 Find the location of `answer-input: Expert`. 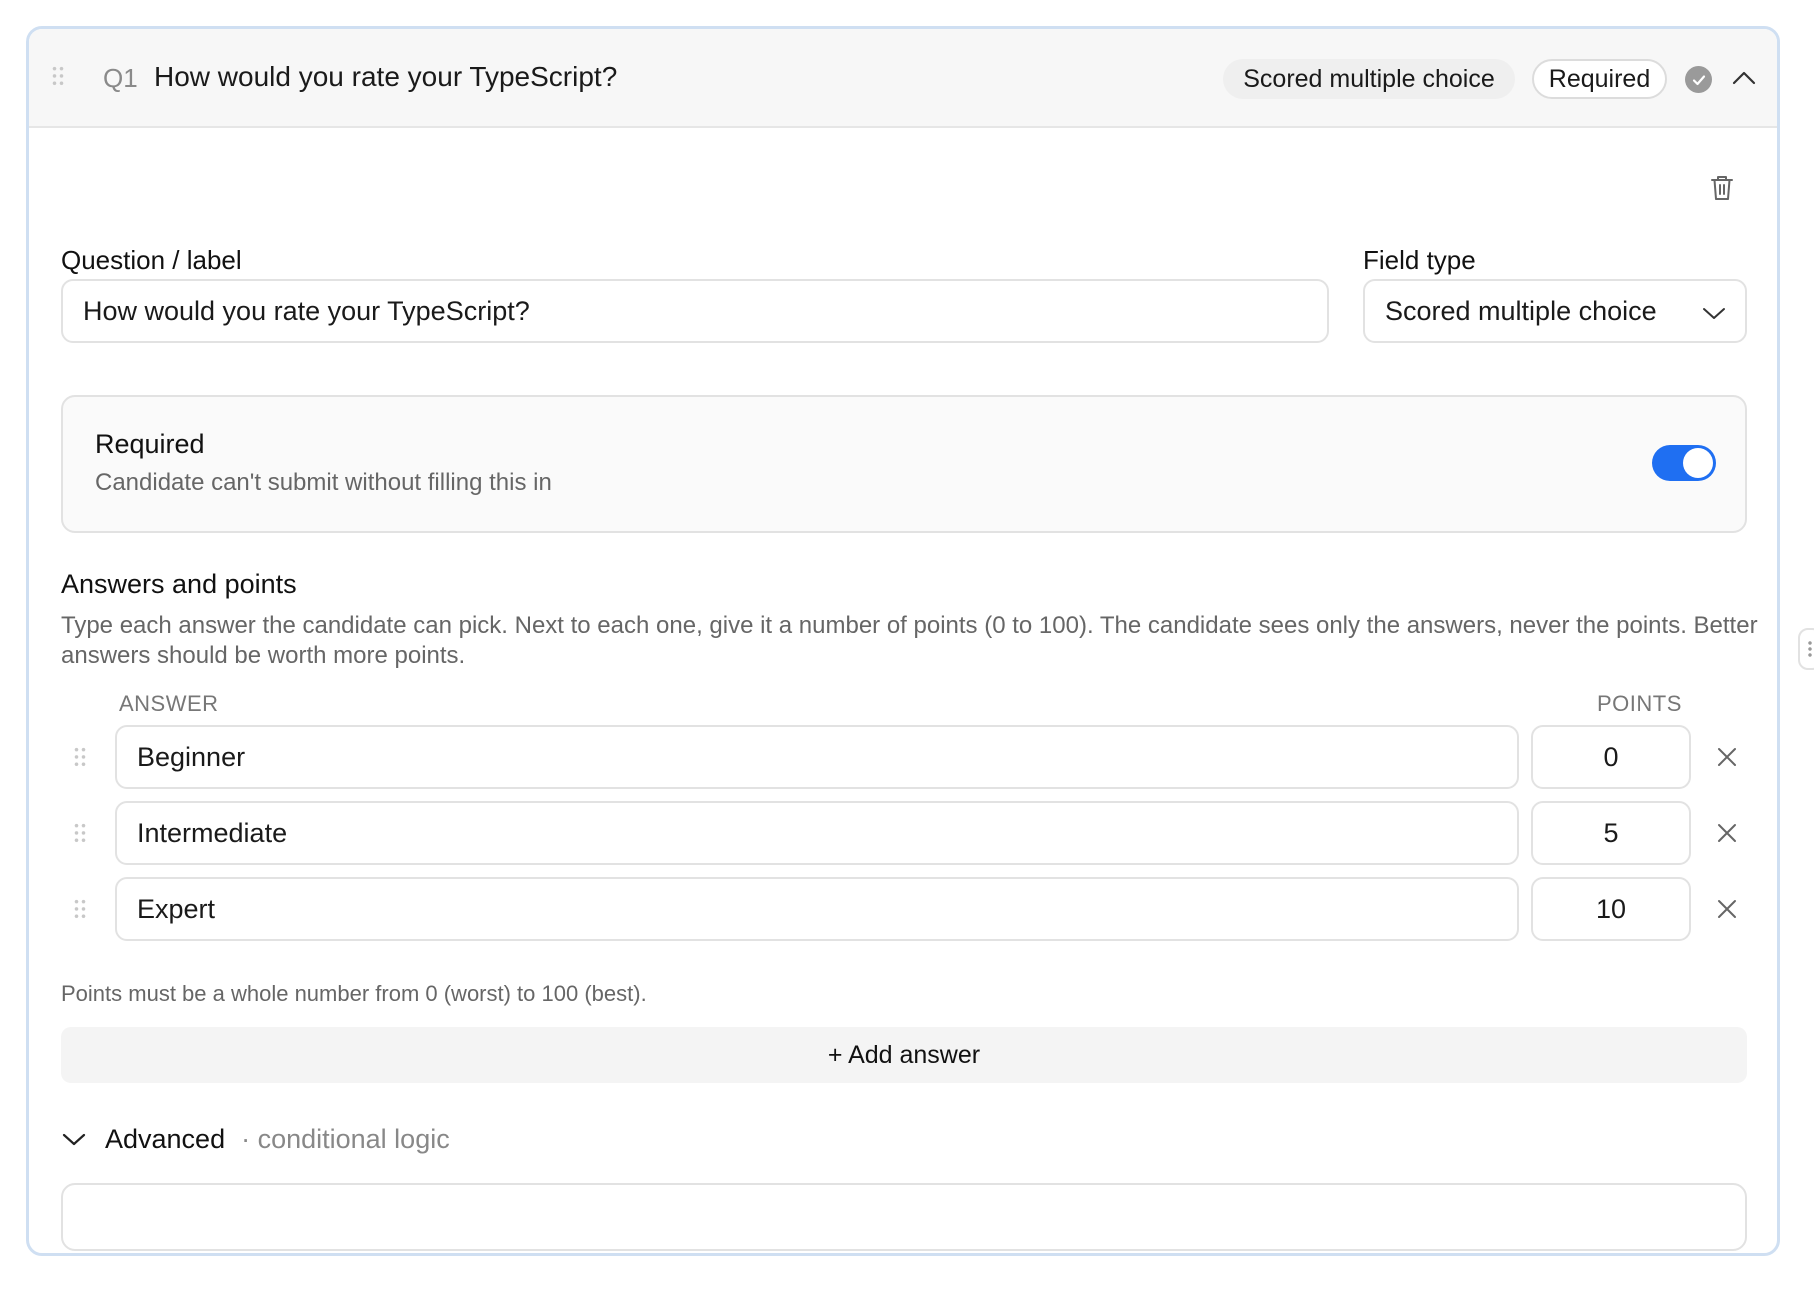

answer-input: Expert is located at coordinates (817, 909).